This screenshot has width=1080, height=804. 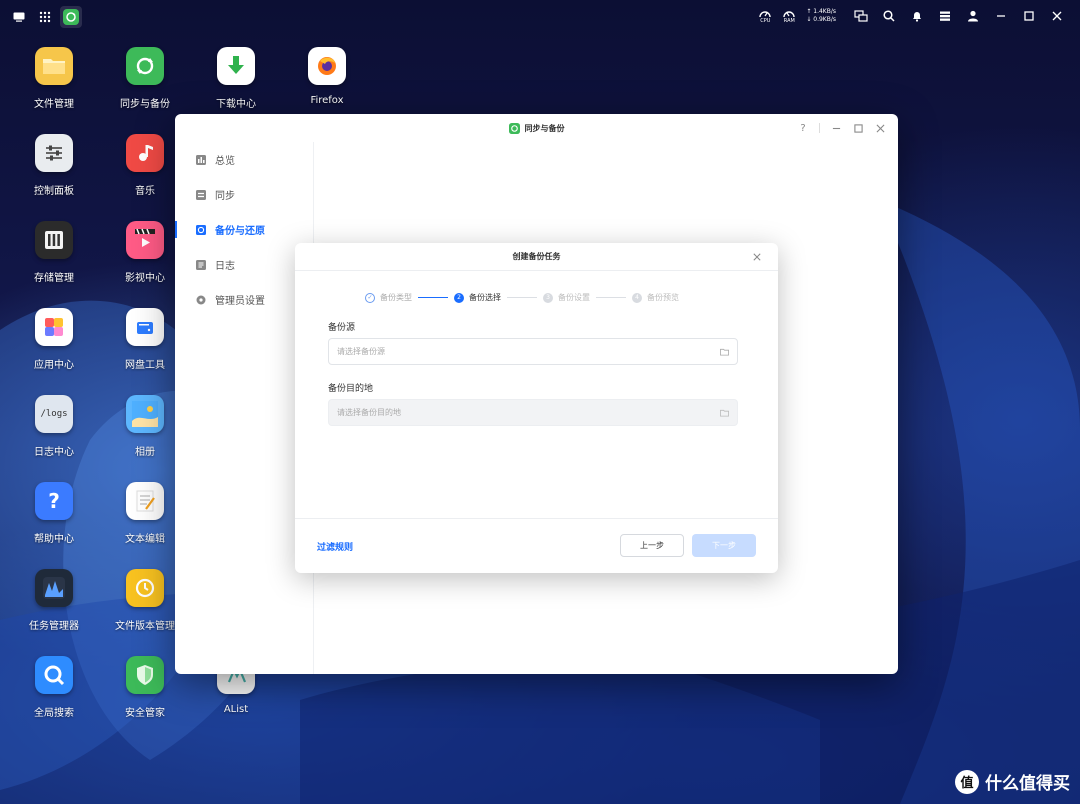 I want to click on previous-step-button: 上一步, so click(x=652, y=545).